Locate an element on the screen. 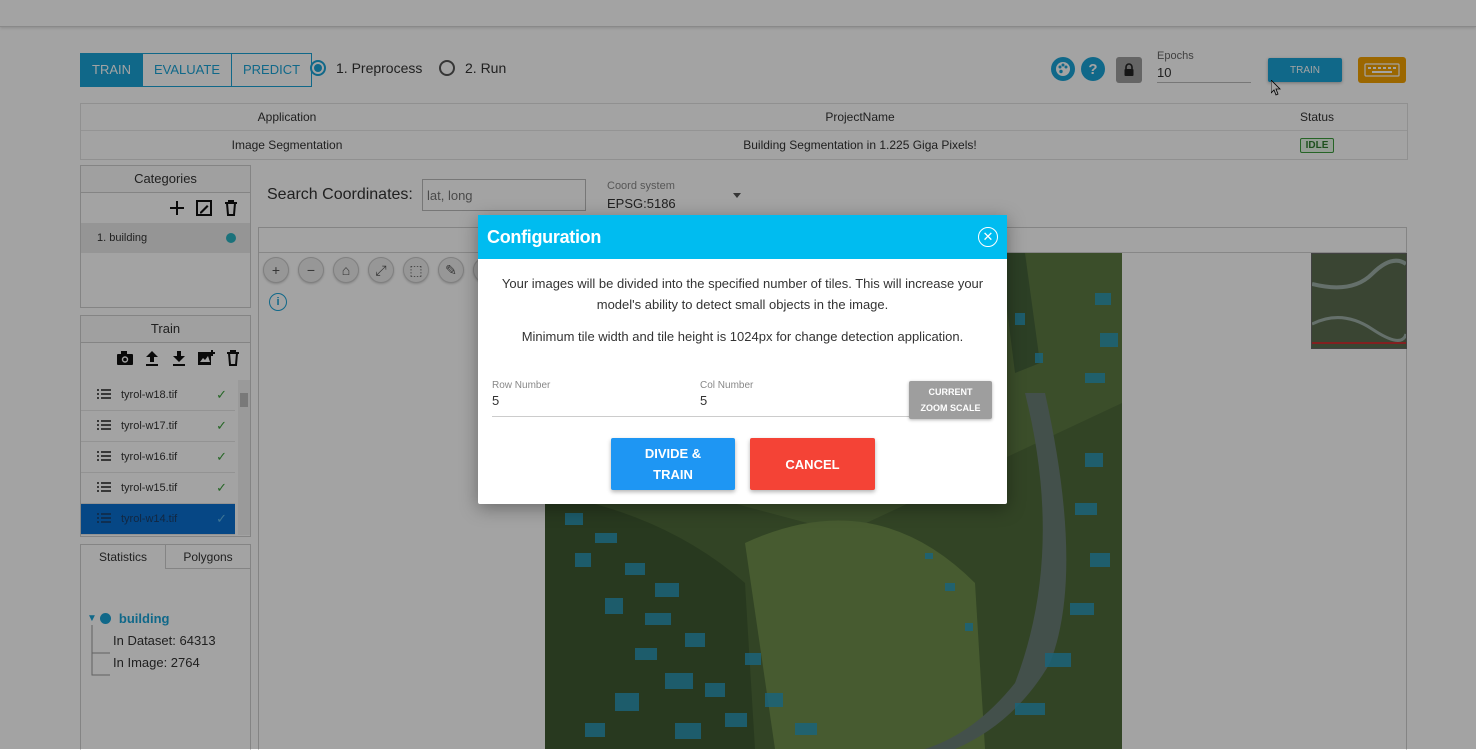 The width and height of the screenshot is (1476, 750). col-number-field: Col Number 5 is located at coordinates (804, 398).